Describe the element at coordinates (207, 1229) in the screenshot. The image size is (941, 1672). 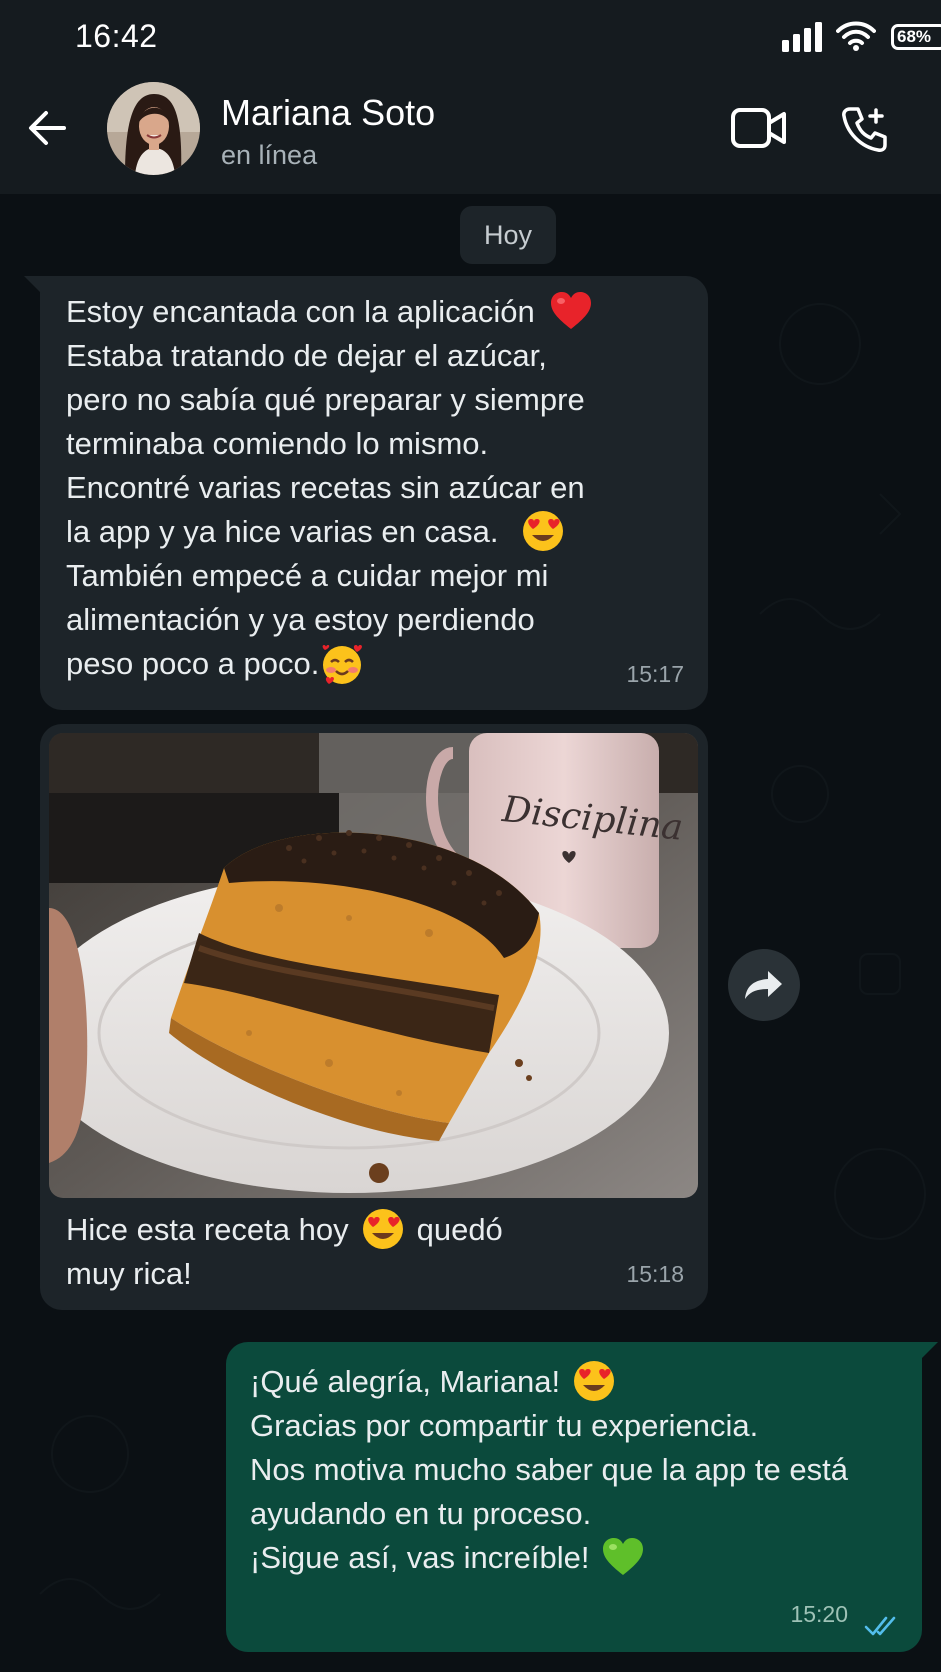
I see `caption-text: Hice esta receta hoy` at that location.